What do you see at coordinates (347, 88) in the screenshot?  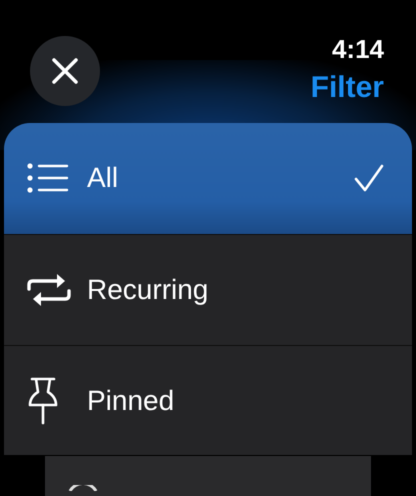 I see `screen-title: Filter` at bounding box center [347, 88].